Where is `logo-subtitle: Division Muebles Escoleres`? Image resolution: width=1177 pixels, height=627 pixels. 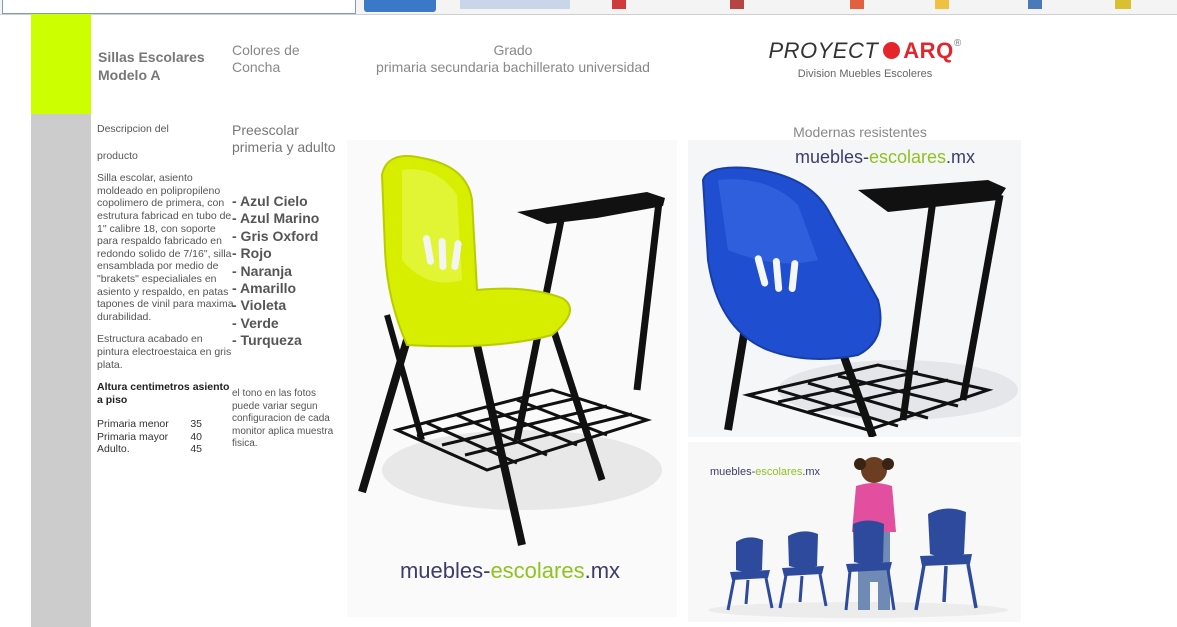 logo-subtitle: Division Muebles Escoleres is located at coordinates (865, 74).